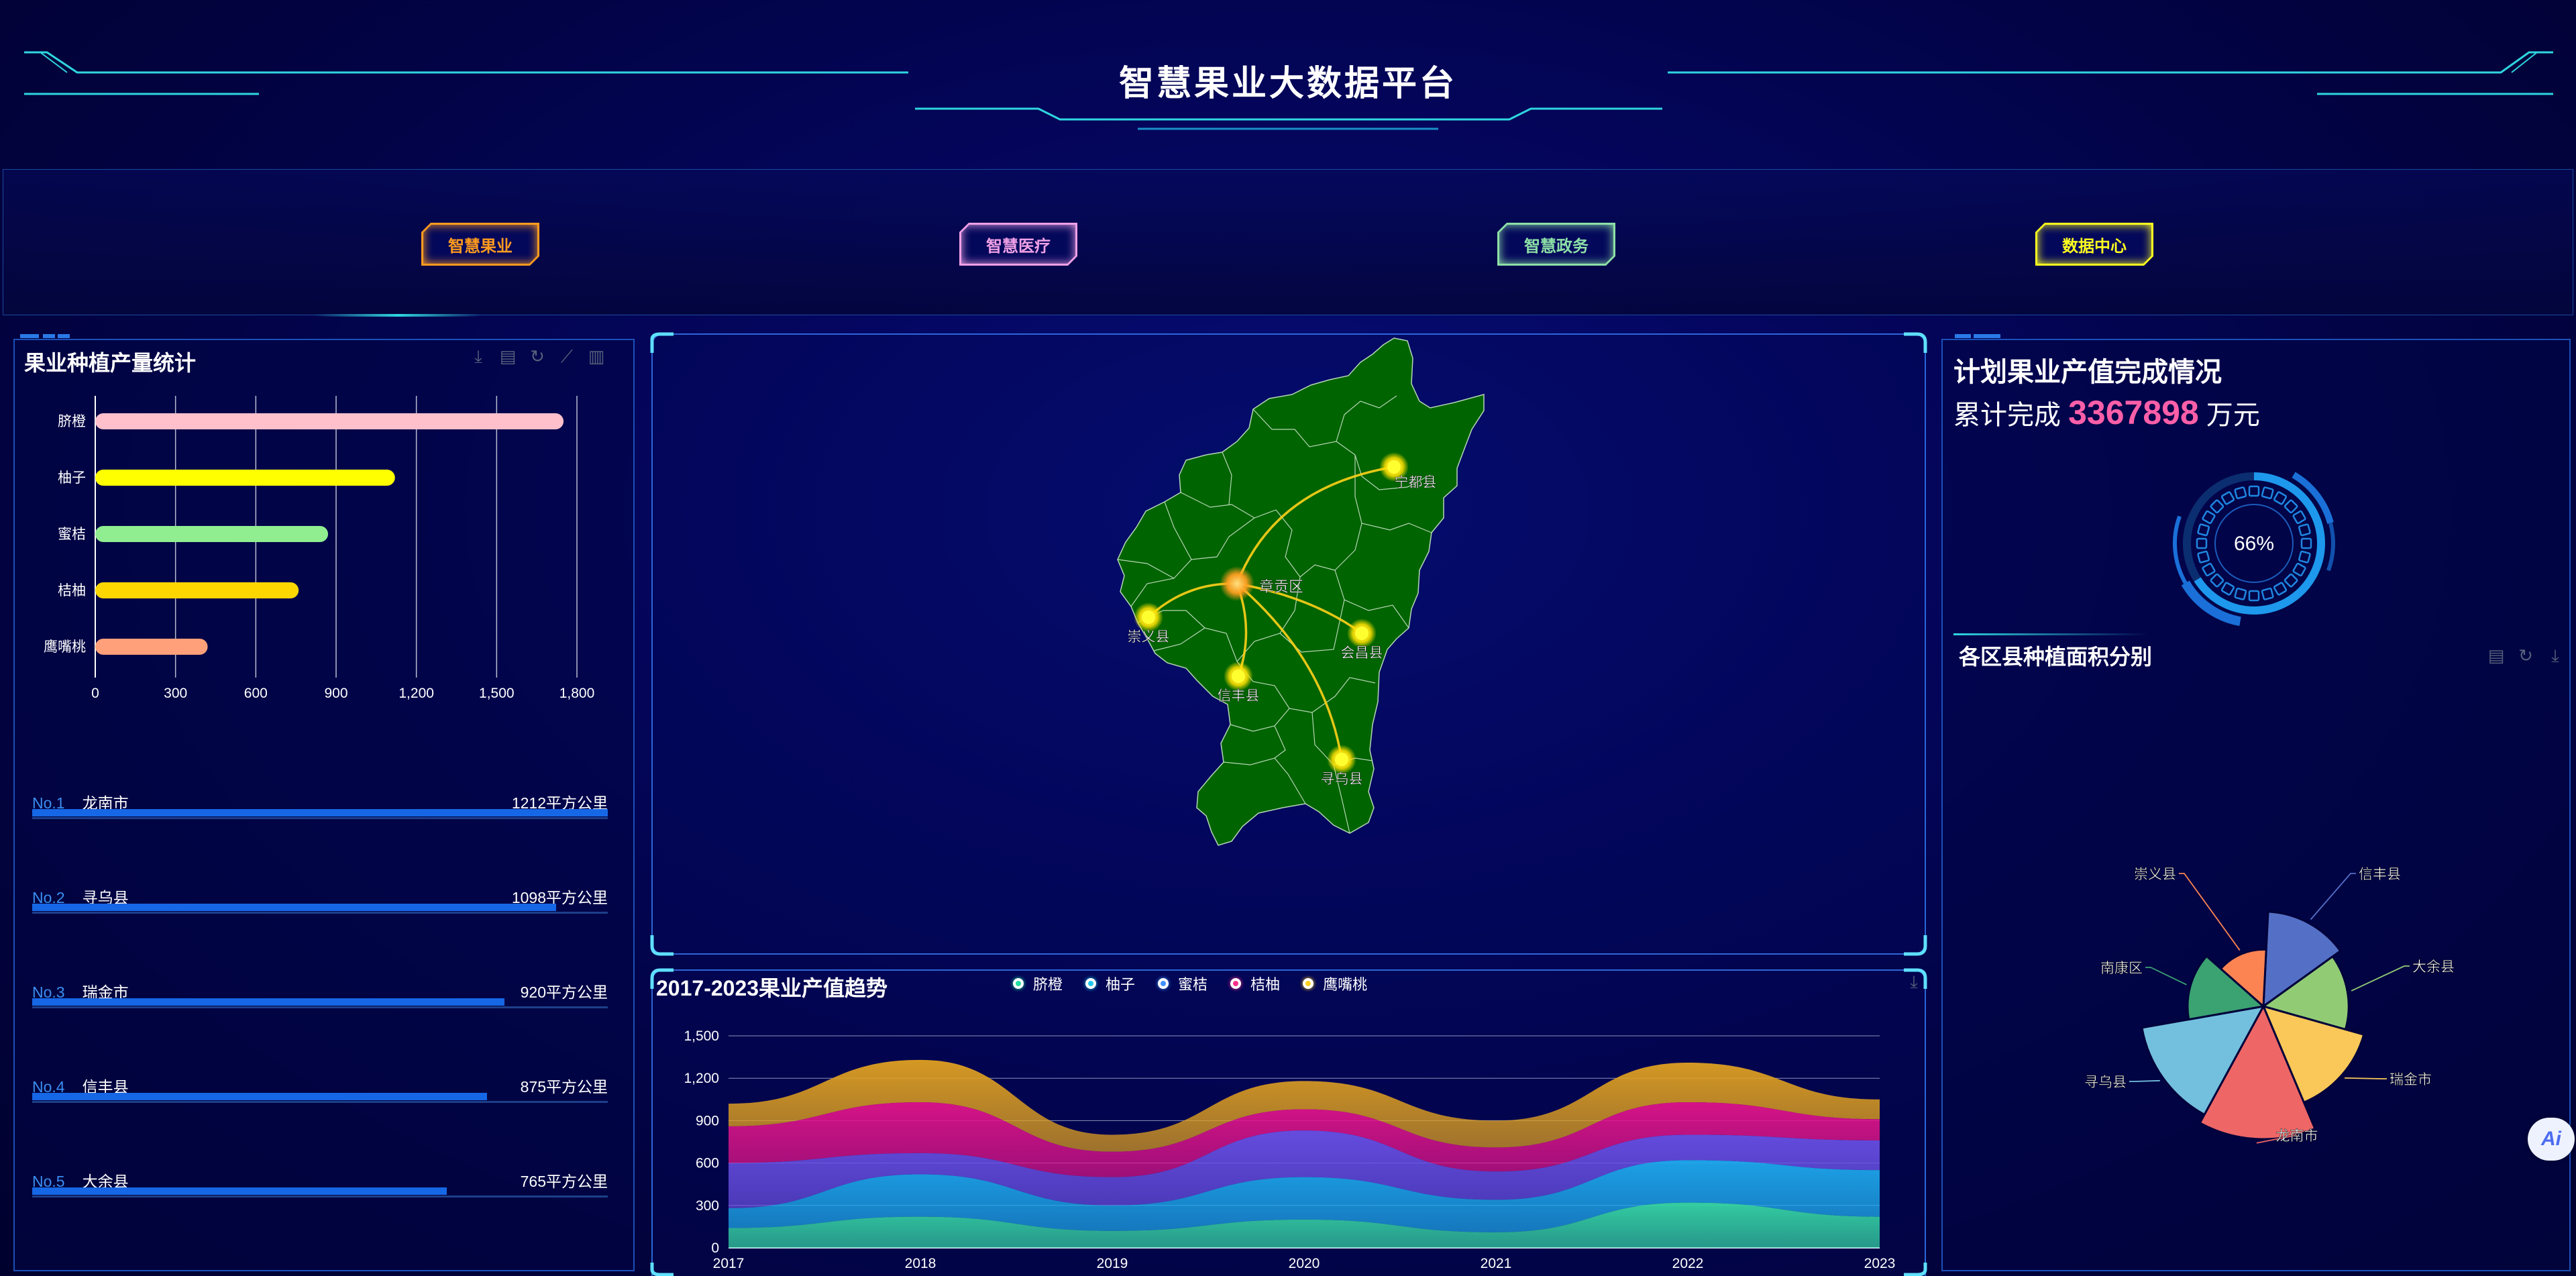 This screenshot has width=2576, height=1276. Describe the element at coordinates (320, 1088) in the screenshot. I see `ranking-row: No.4 信丰县 875平方公里` at that location.